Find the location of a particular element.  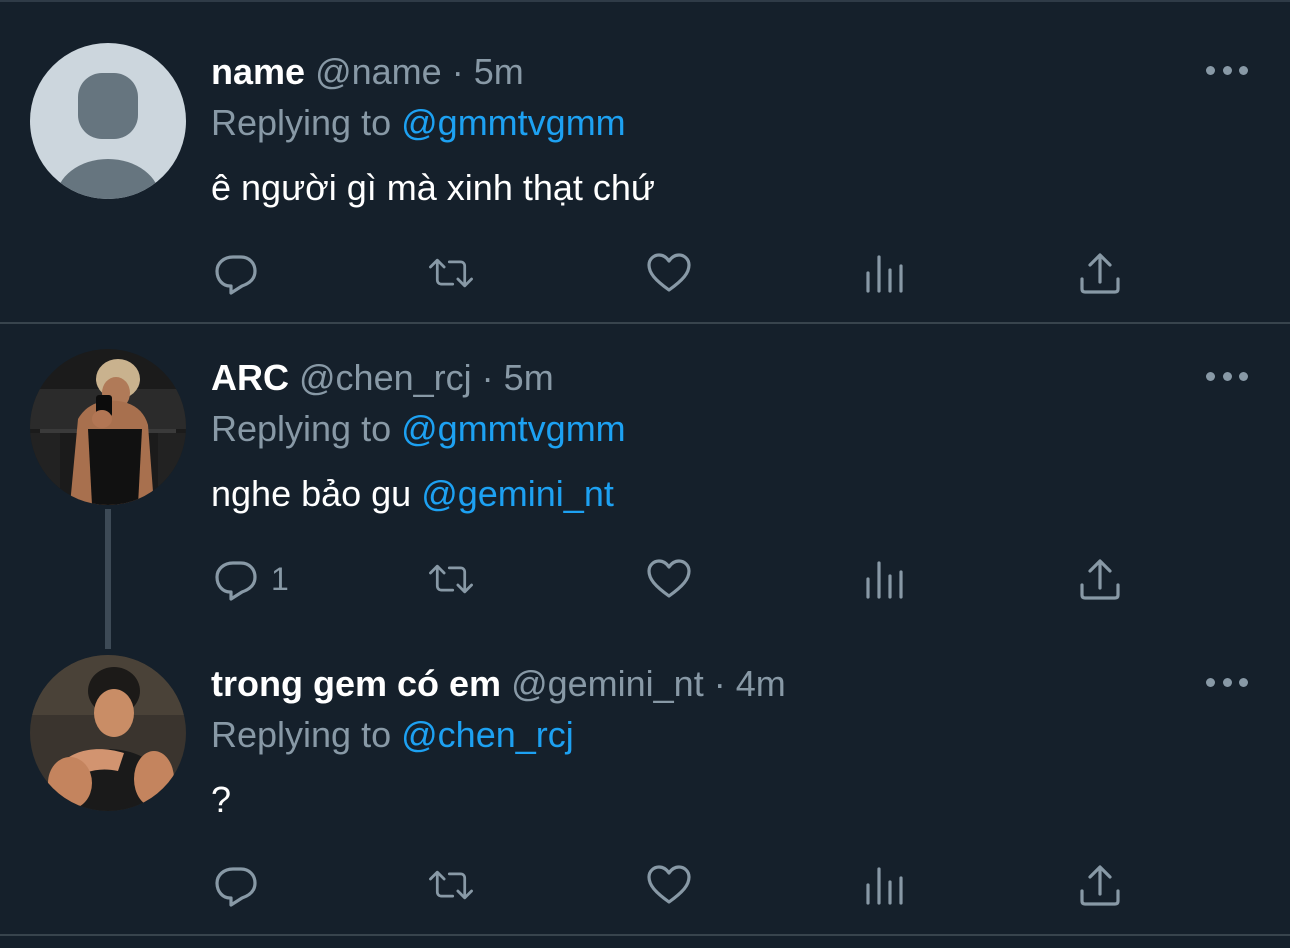

display-name: trong gem có em is located at coordinates (356, 683).